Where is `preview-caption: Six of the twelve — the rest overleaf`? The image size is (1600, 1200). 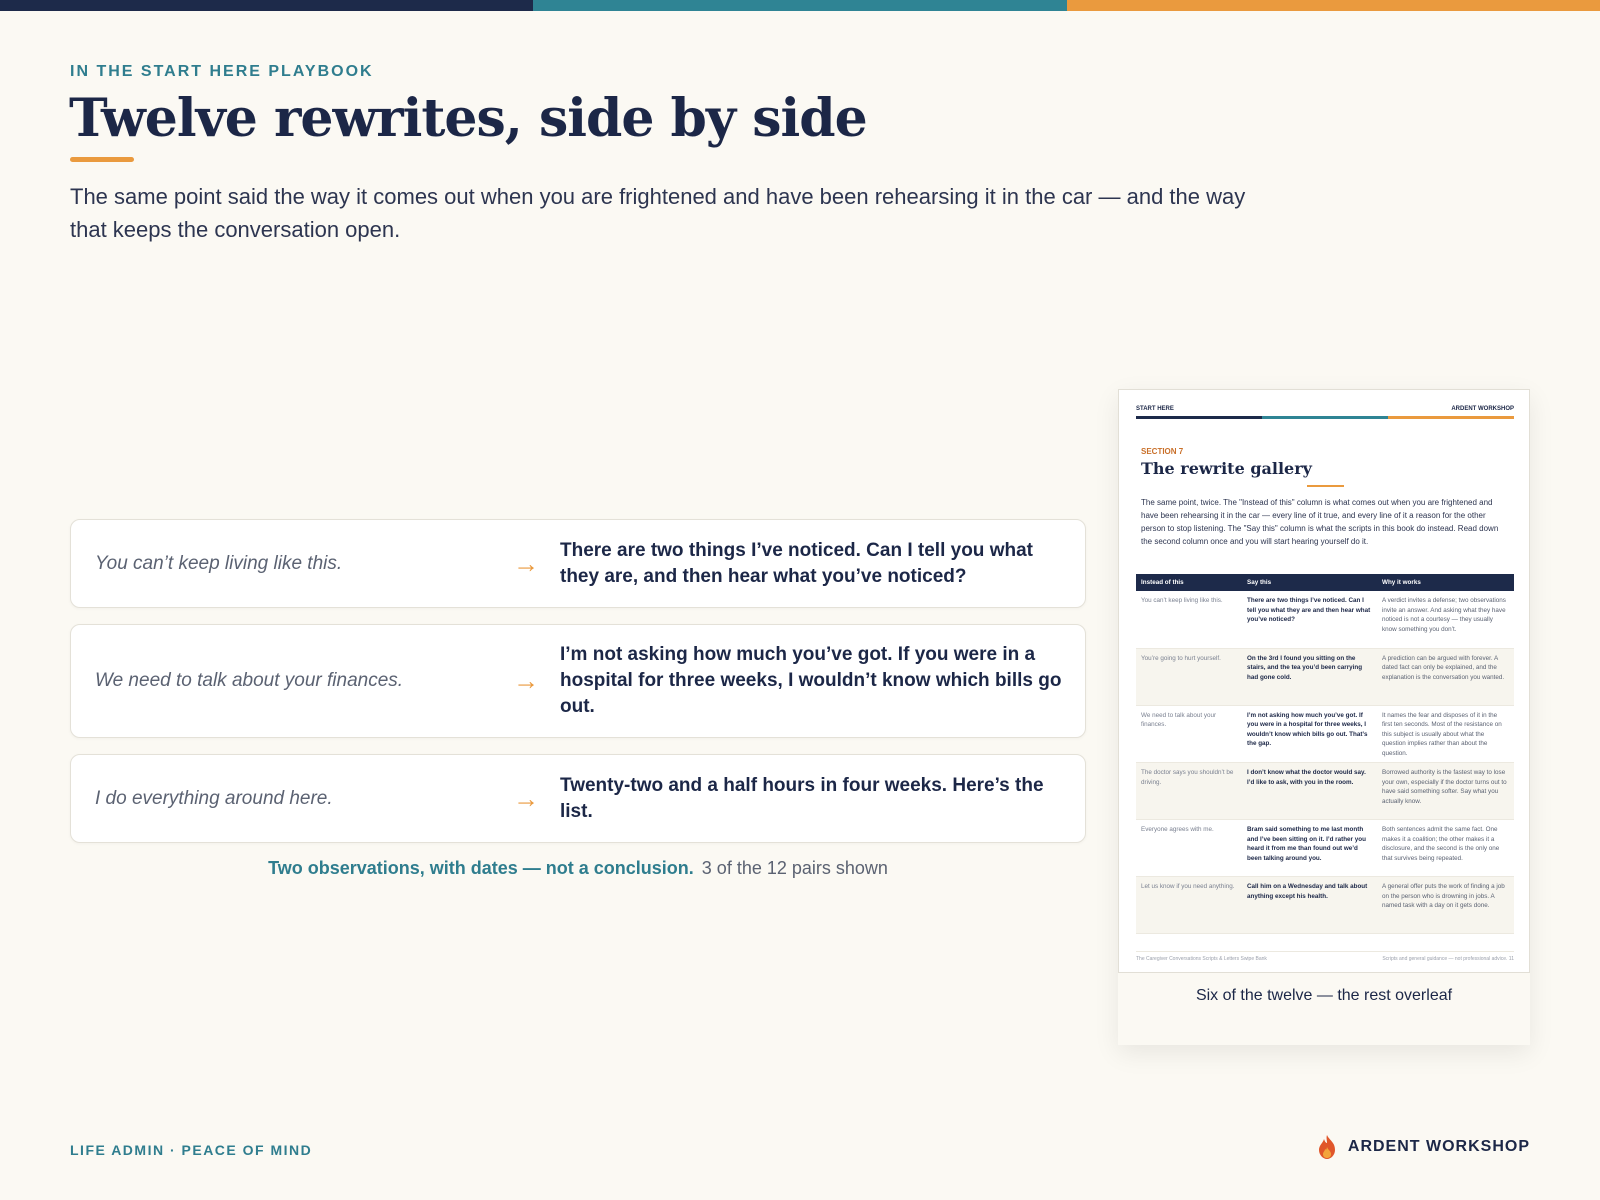
preview-caption: Six of the twelve — the rest overleaf is located at coordinates (1324, 995).